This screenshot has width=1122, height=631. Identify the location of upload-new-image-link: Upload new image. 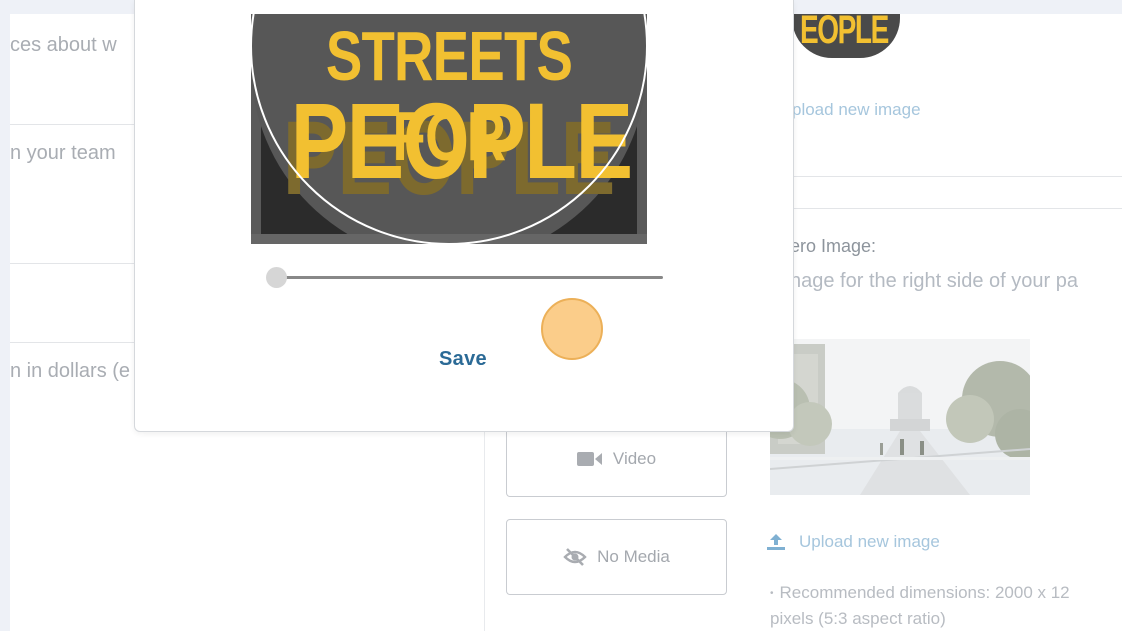
(852, 542).